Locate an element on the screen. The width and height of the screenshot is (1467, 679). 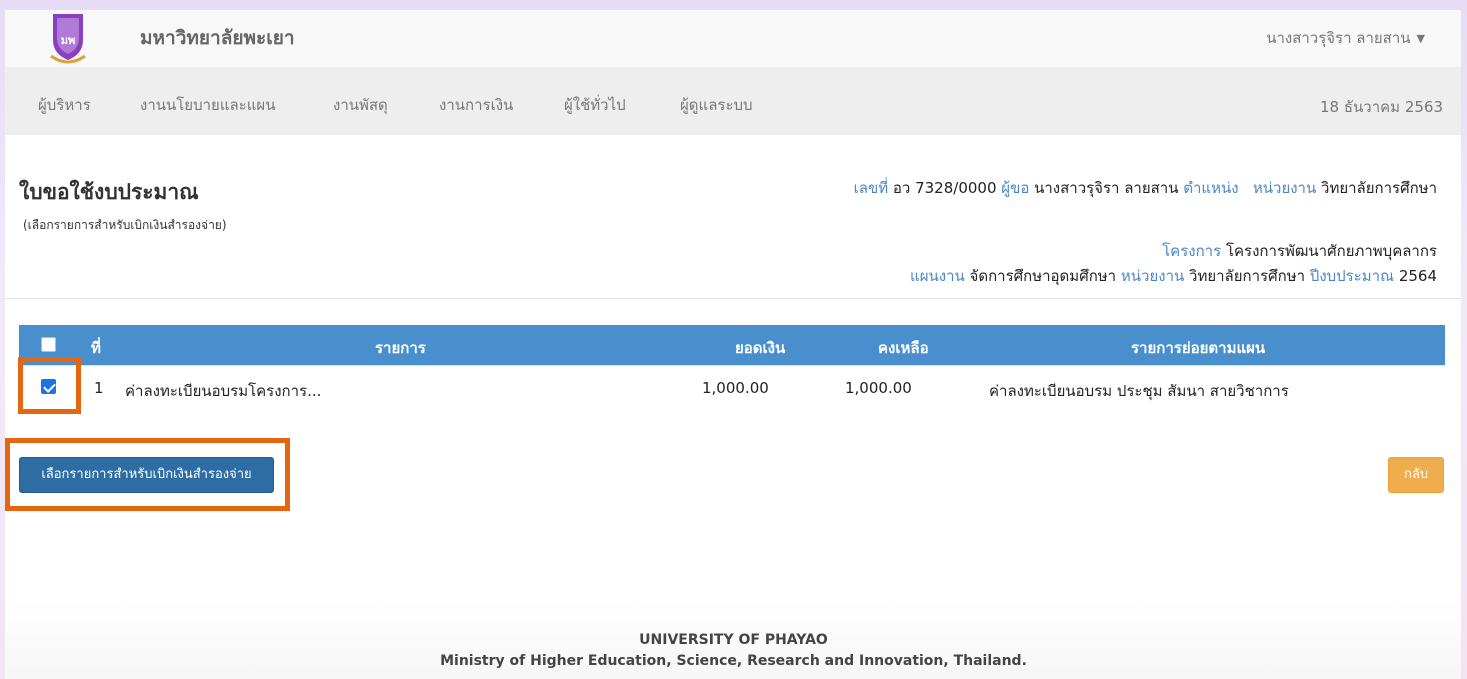
user-name: นางสาวรุจิรา ลายสาน is located at coordinates (1338, 38).